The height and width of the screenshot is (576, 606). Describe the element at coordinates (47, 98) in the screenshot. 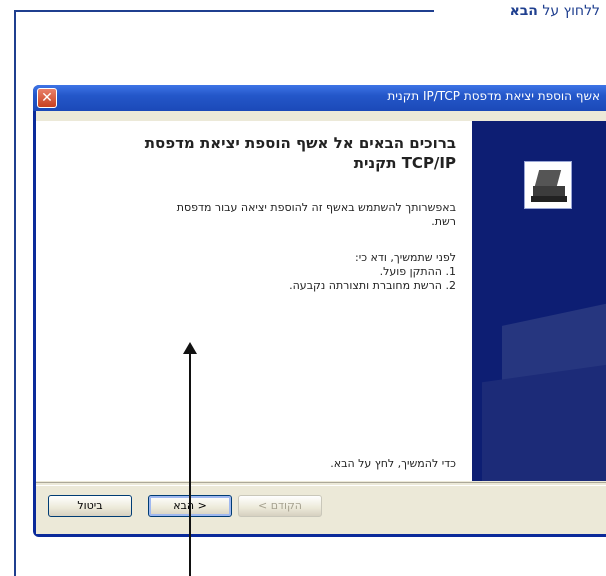

I see `close-icon: ✕` at that location.